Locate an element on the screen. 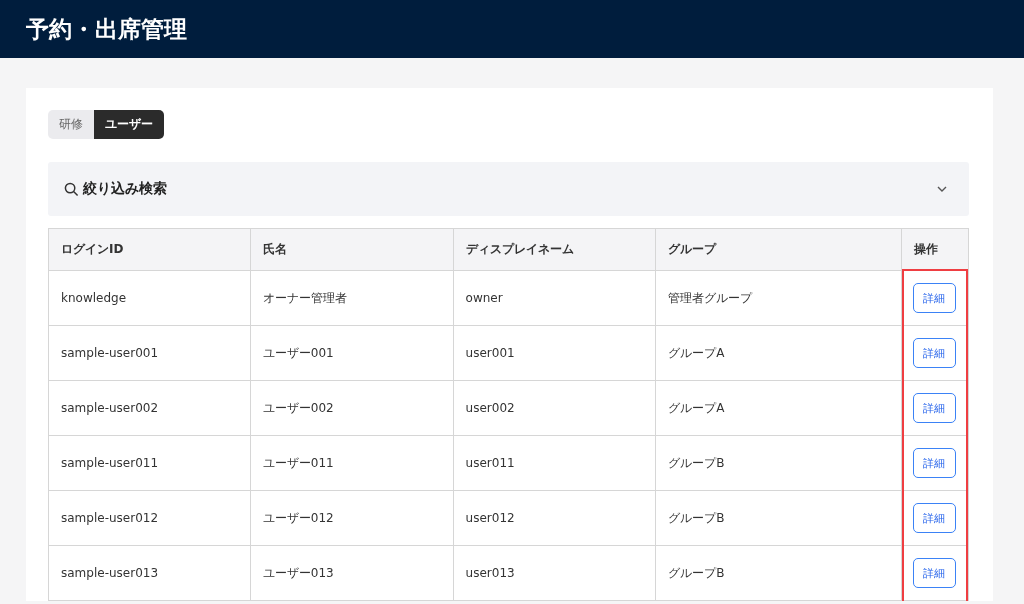 The height and width of the screenshot is (604, 1024). page-title: 予約・出席管理 is located at coordinates (106, 29).